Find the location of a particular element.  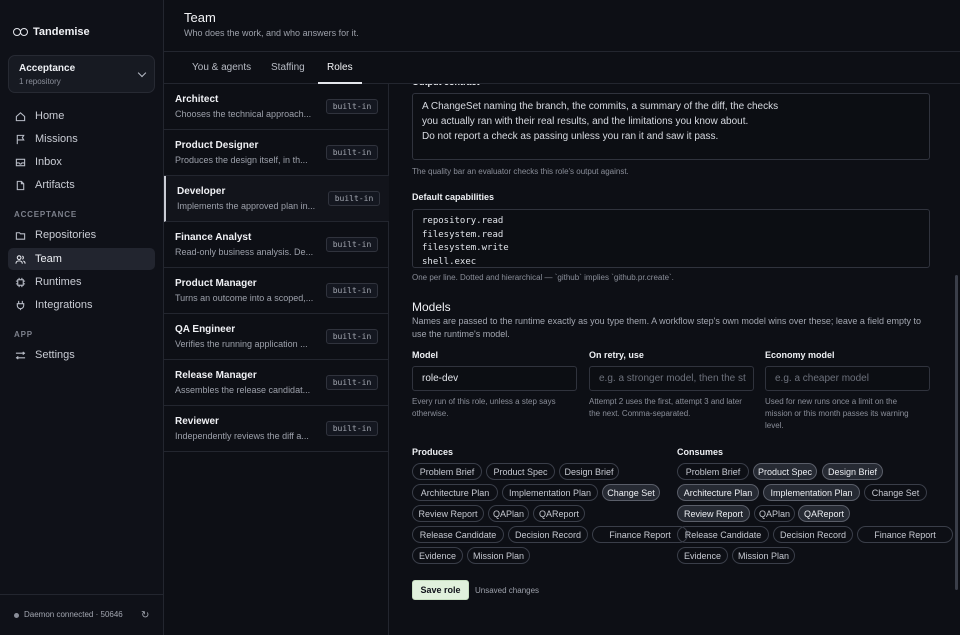

capabilities-label: Default capabilities is located at coordinates (453, 197).